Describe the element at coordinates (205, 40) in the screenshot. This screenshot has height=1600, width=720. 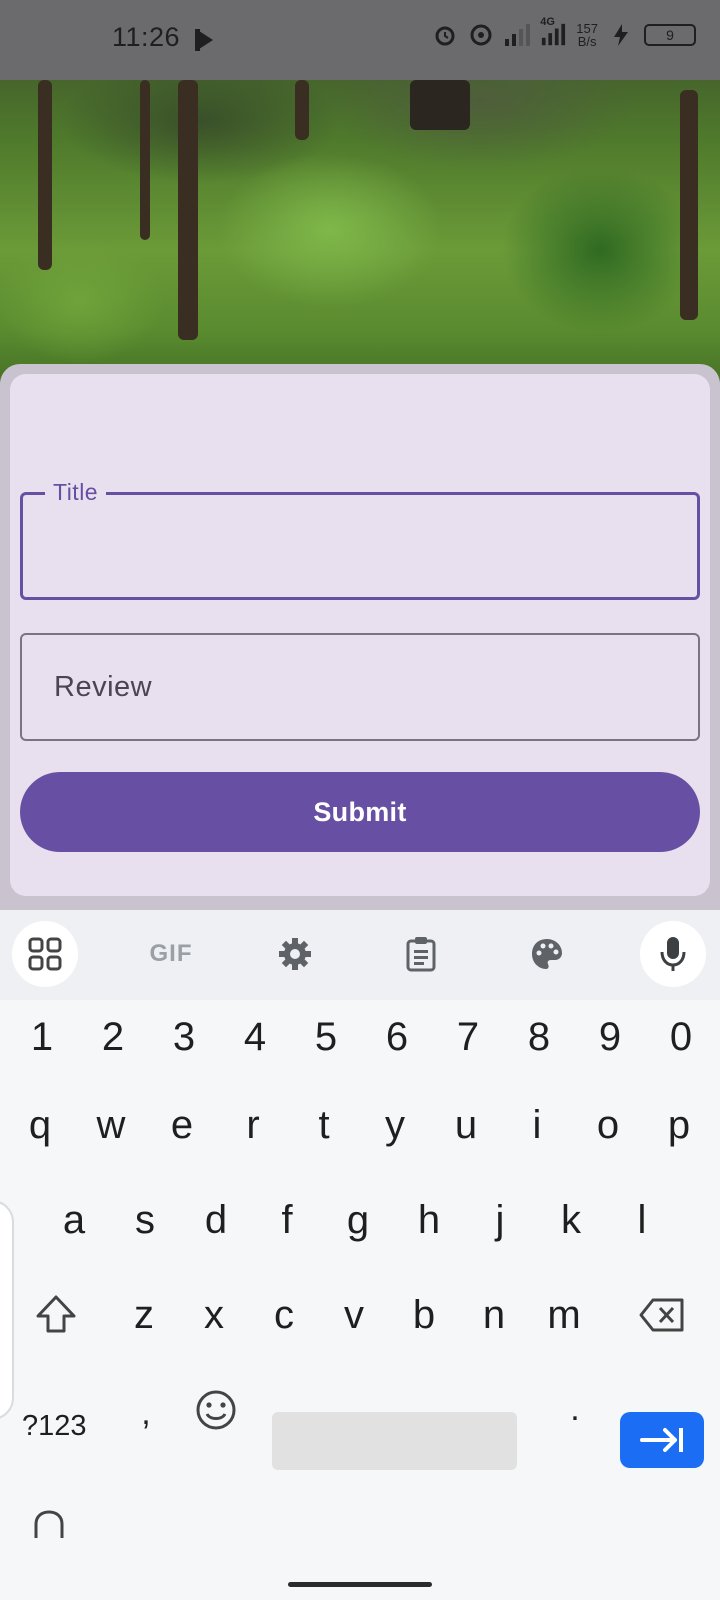
I see `notification-play-icon` at that location.